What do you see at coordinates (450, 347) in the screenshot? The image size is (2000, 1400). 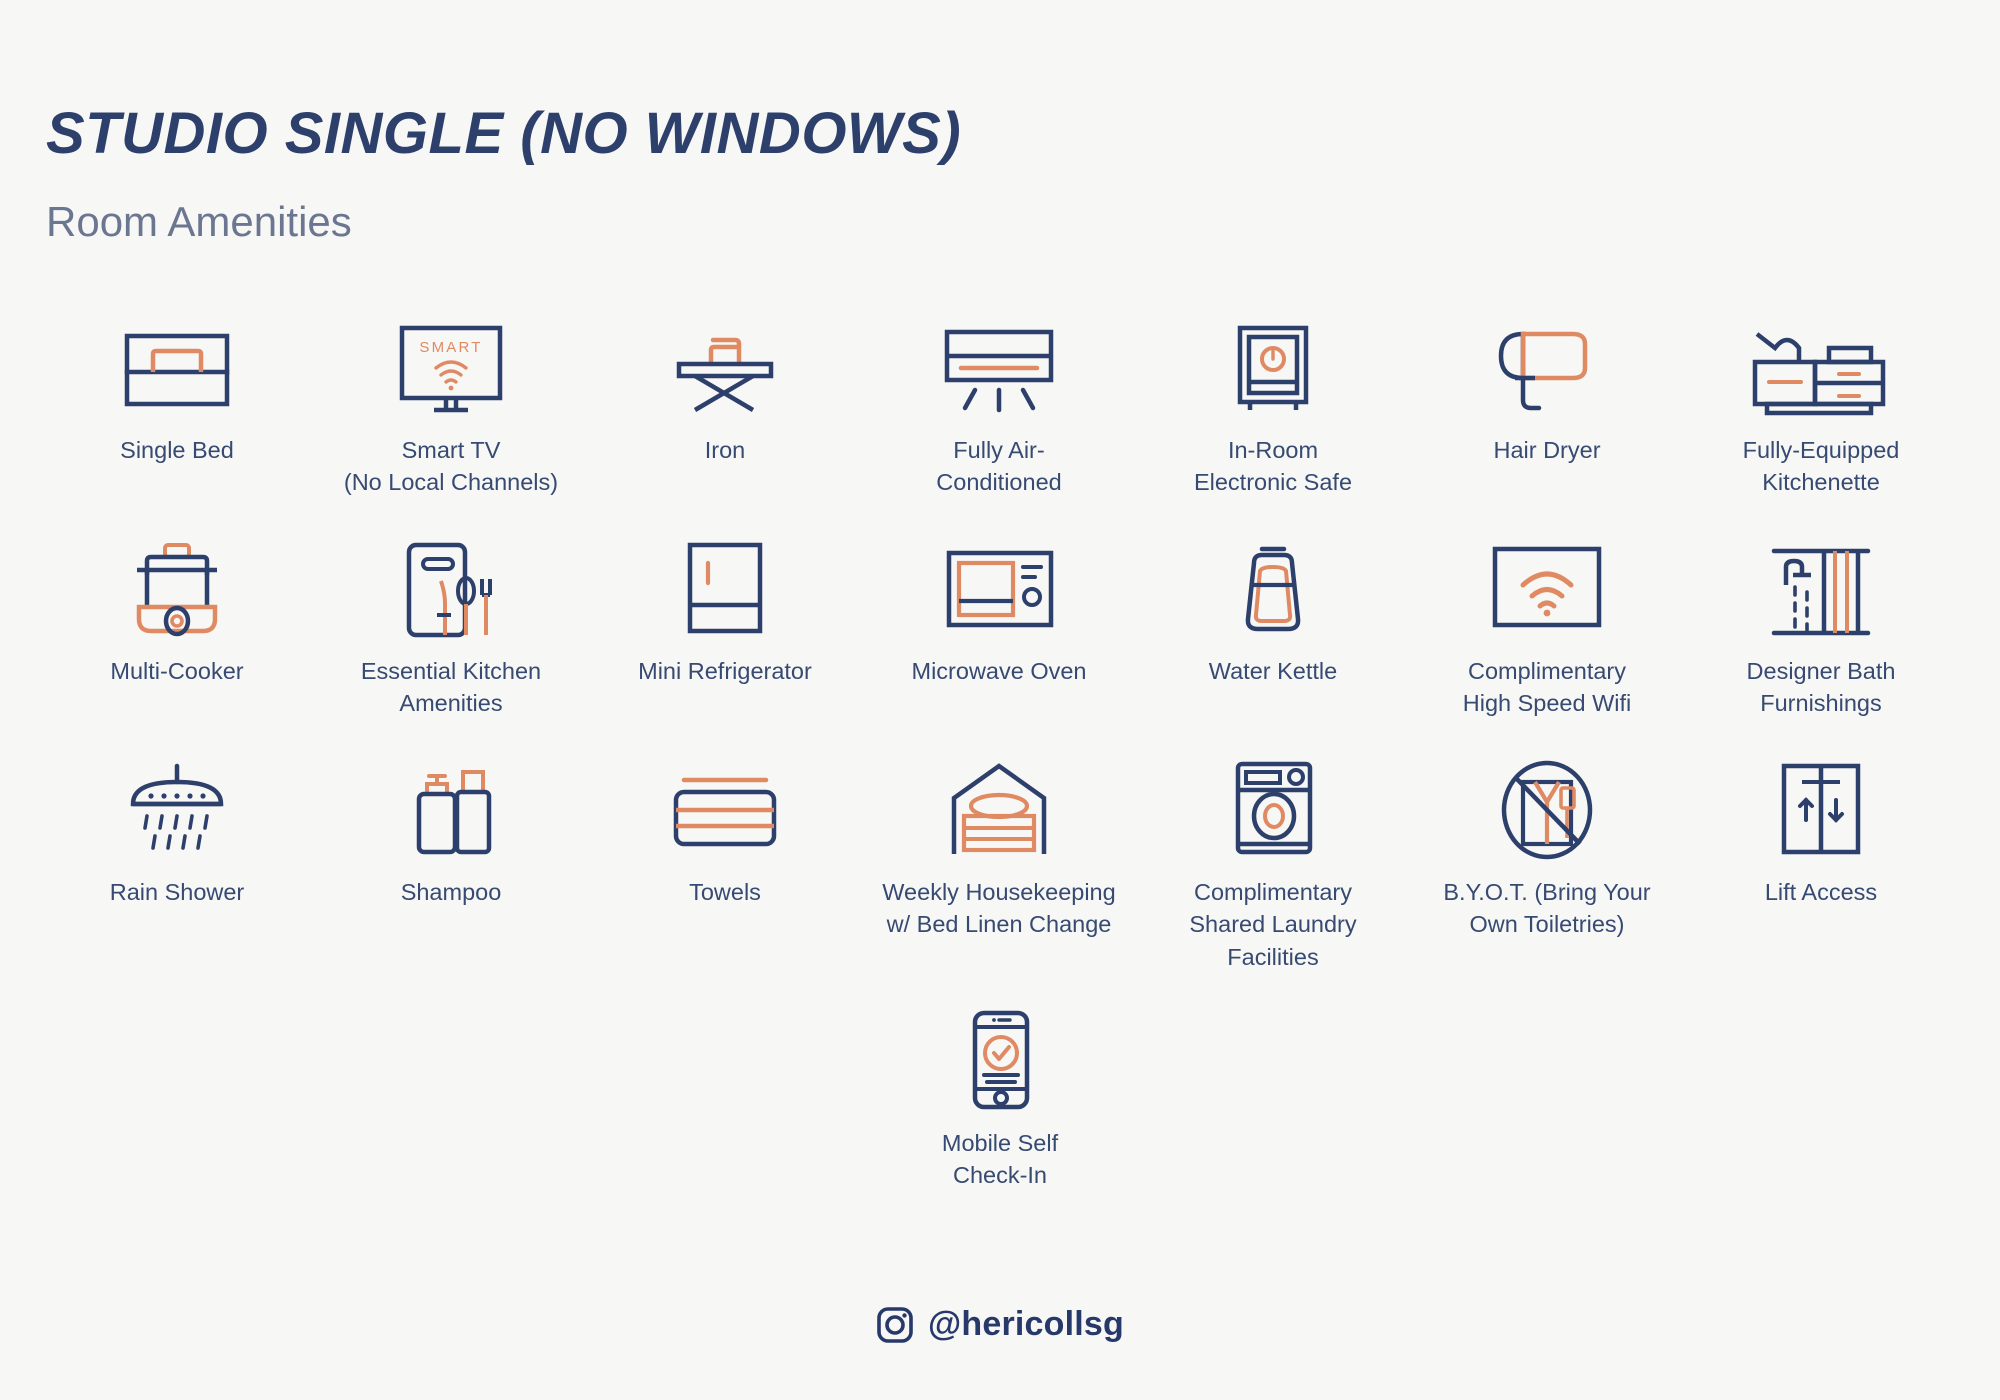 I see `smart-tv-screen-label: SMART` at bounding box center [450, 347].